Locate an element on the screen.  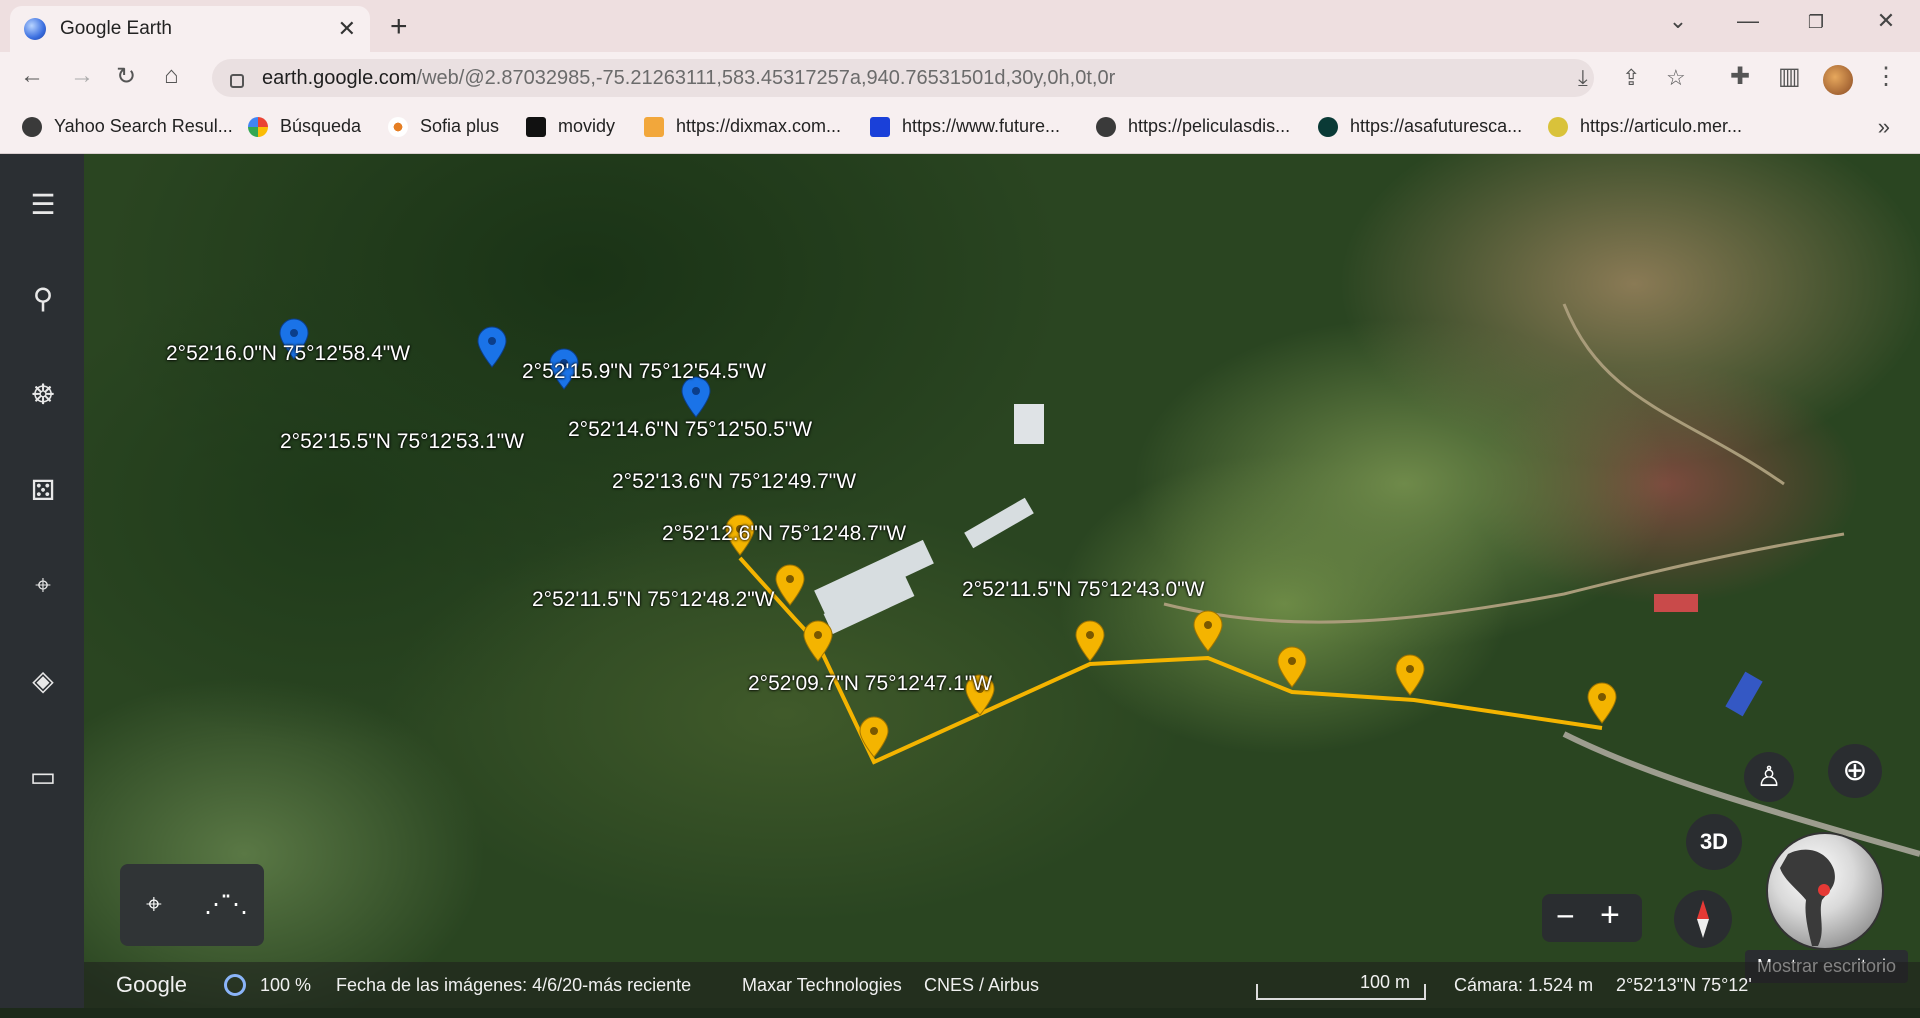
extensions-puzzle-icon: ✚ is located at coordinates (1740, 76).